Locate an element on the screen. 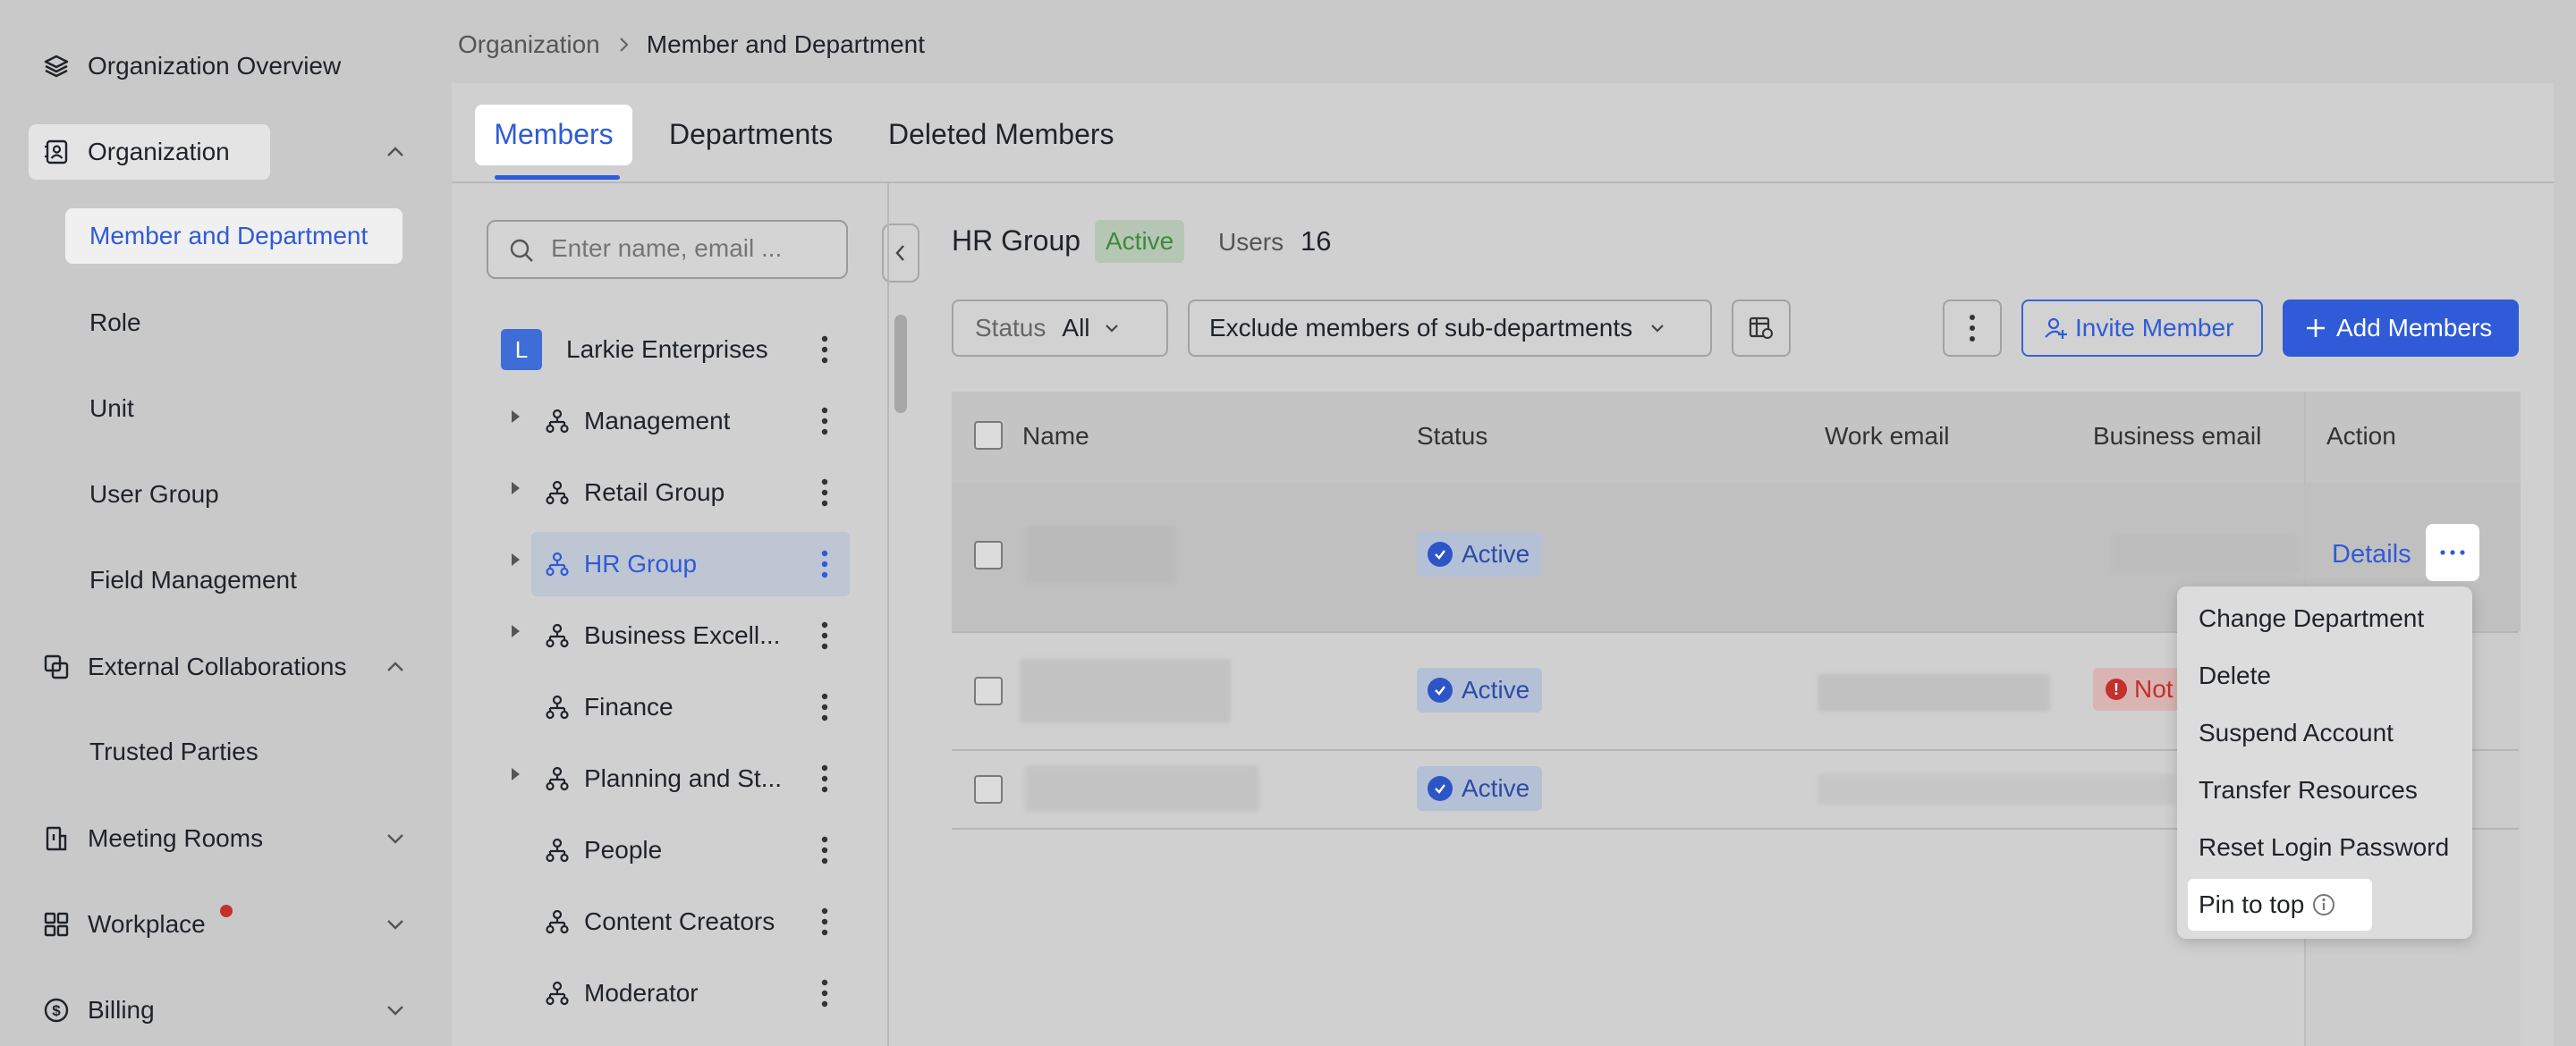 The image size is (2576, 1046). column-header-work-email: Work email is located at coordinates (1887, 437).